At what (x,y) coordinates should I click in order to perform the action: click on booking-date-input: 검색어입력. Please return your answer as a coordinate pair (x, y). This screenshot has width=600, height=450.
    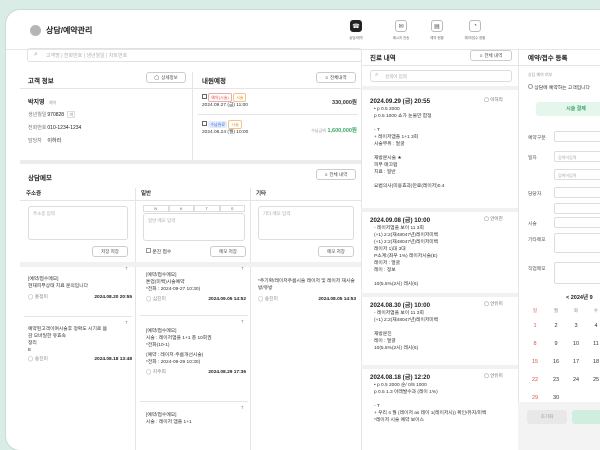
    Looking at the image, I should click on (577, 156).